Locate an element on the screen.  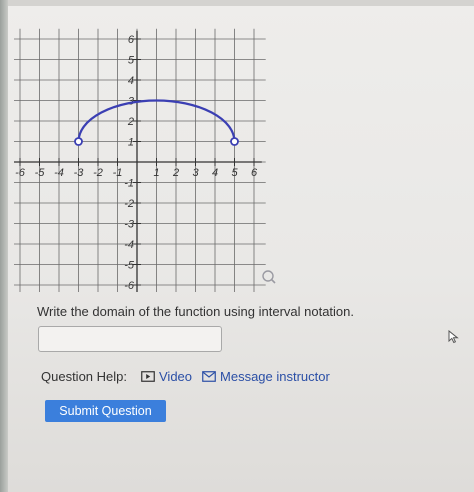
y-tick-label: -4 is located at coordinates (129, 245).